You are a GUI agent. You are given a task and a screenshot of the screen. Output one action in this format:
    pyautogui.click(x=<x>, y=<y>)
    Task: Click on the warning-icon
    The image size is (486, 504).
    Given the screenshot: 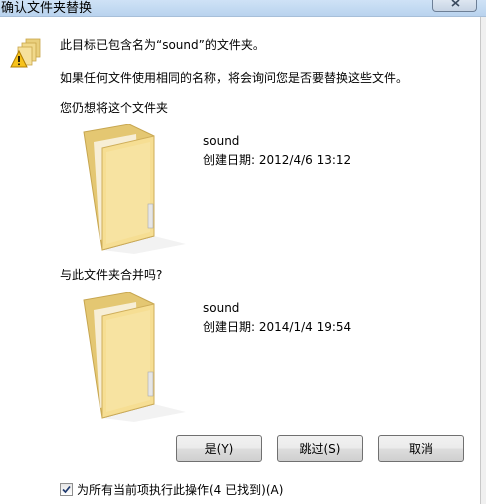 What is the action you would take?
    pyautogui.click(x=25, y=53)
    